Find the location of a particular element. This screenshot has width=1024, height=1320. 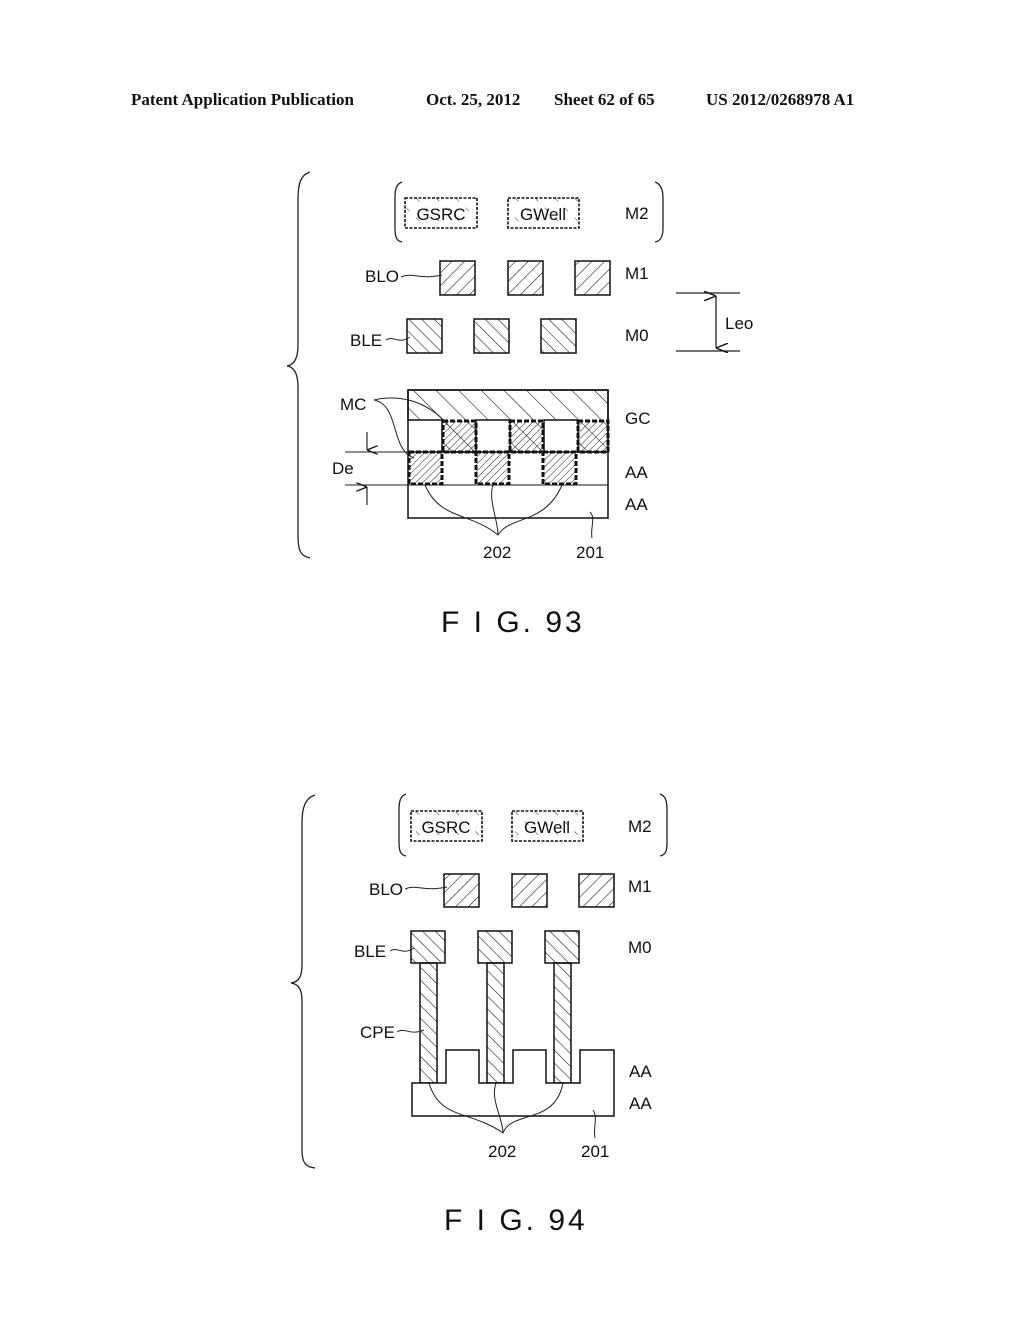

layer-label-gc: GC is located at coordinates (638, 418).